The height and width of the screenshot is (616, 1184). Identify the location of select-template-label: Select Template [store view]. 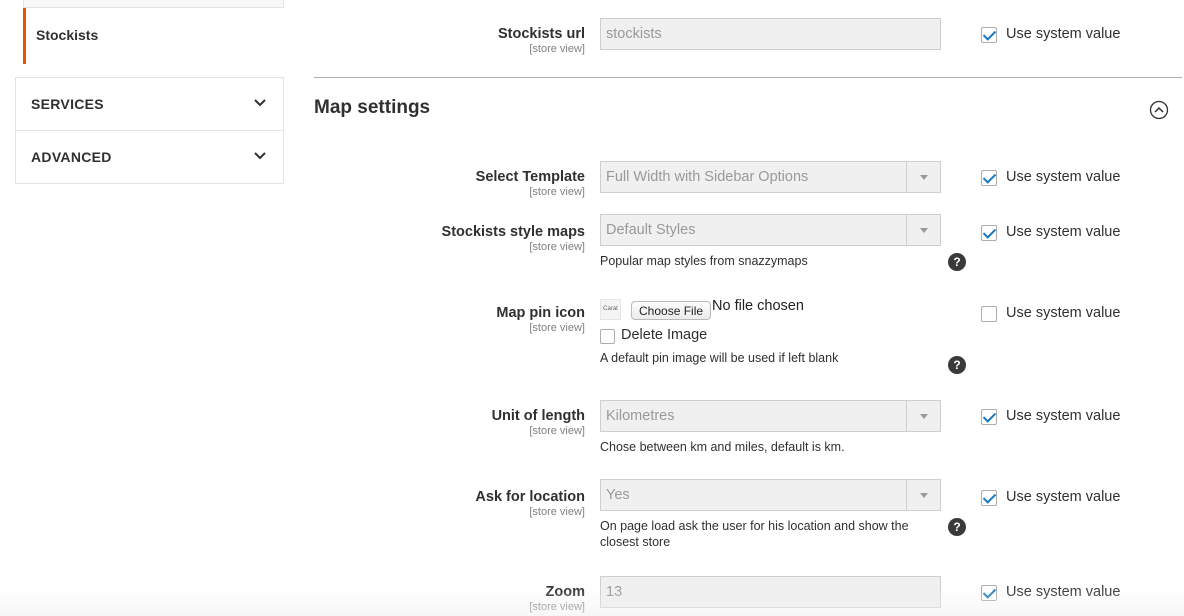
(530, 183).